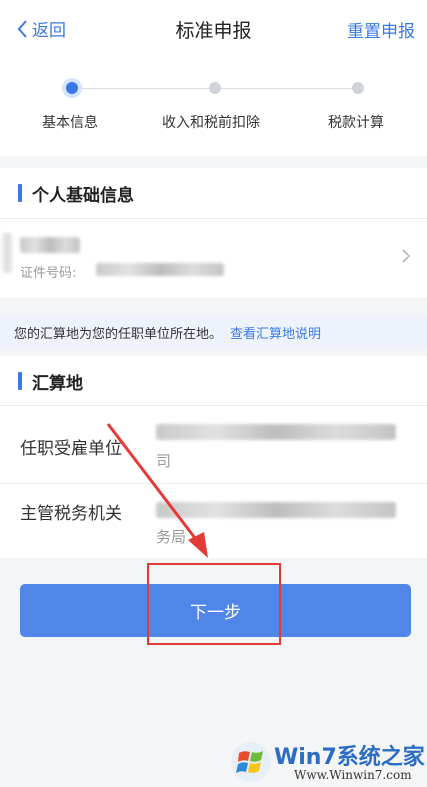  I want to click on step-dot-tax-calc, so click(358, 88).